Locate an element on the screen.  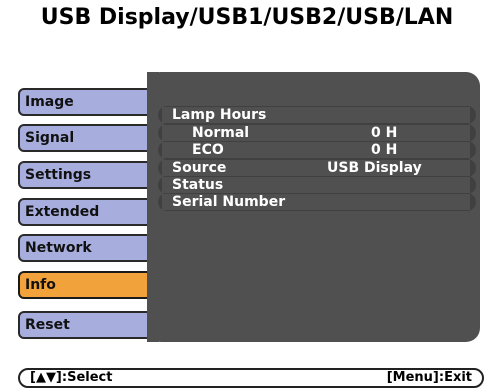
eco-label: ECO is located at coordinates (208, 150).